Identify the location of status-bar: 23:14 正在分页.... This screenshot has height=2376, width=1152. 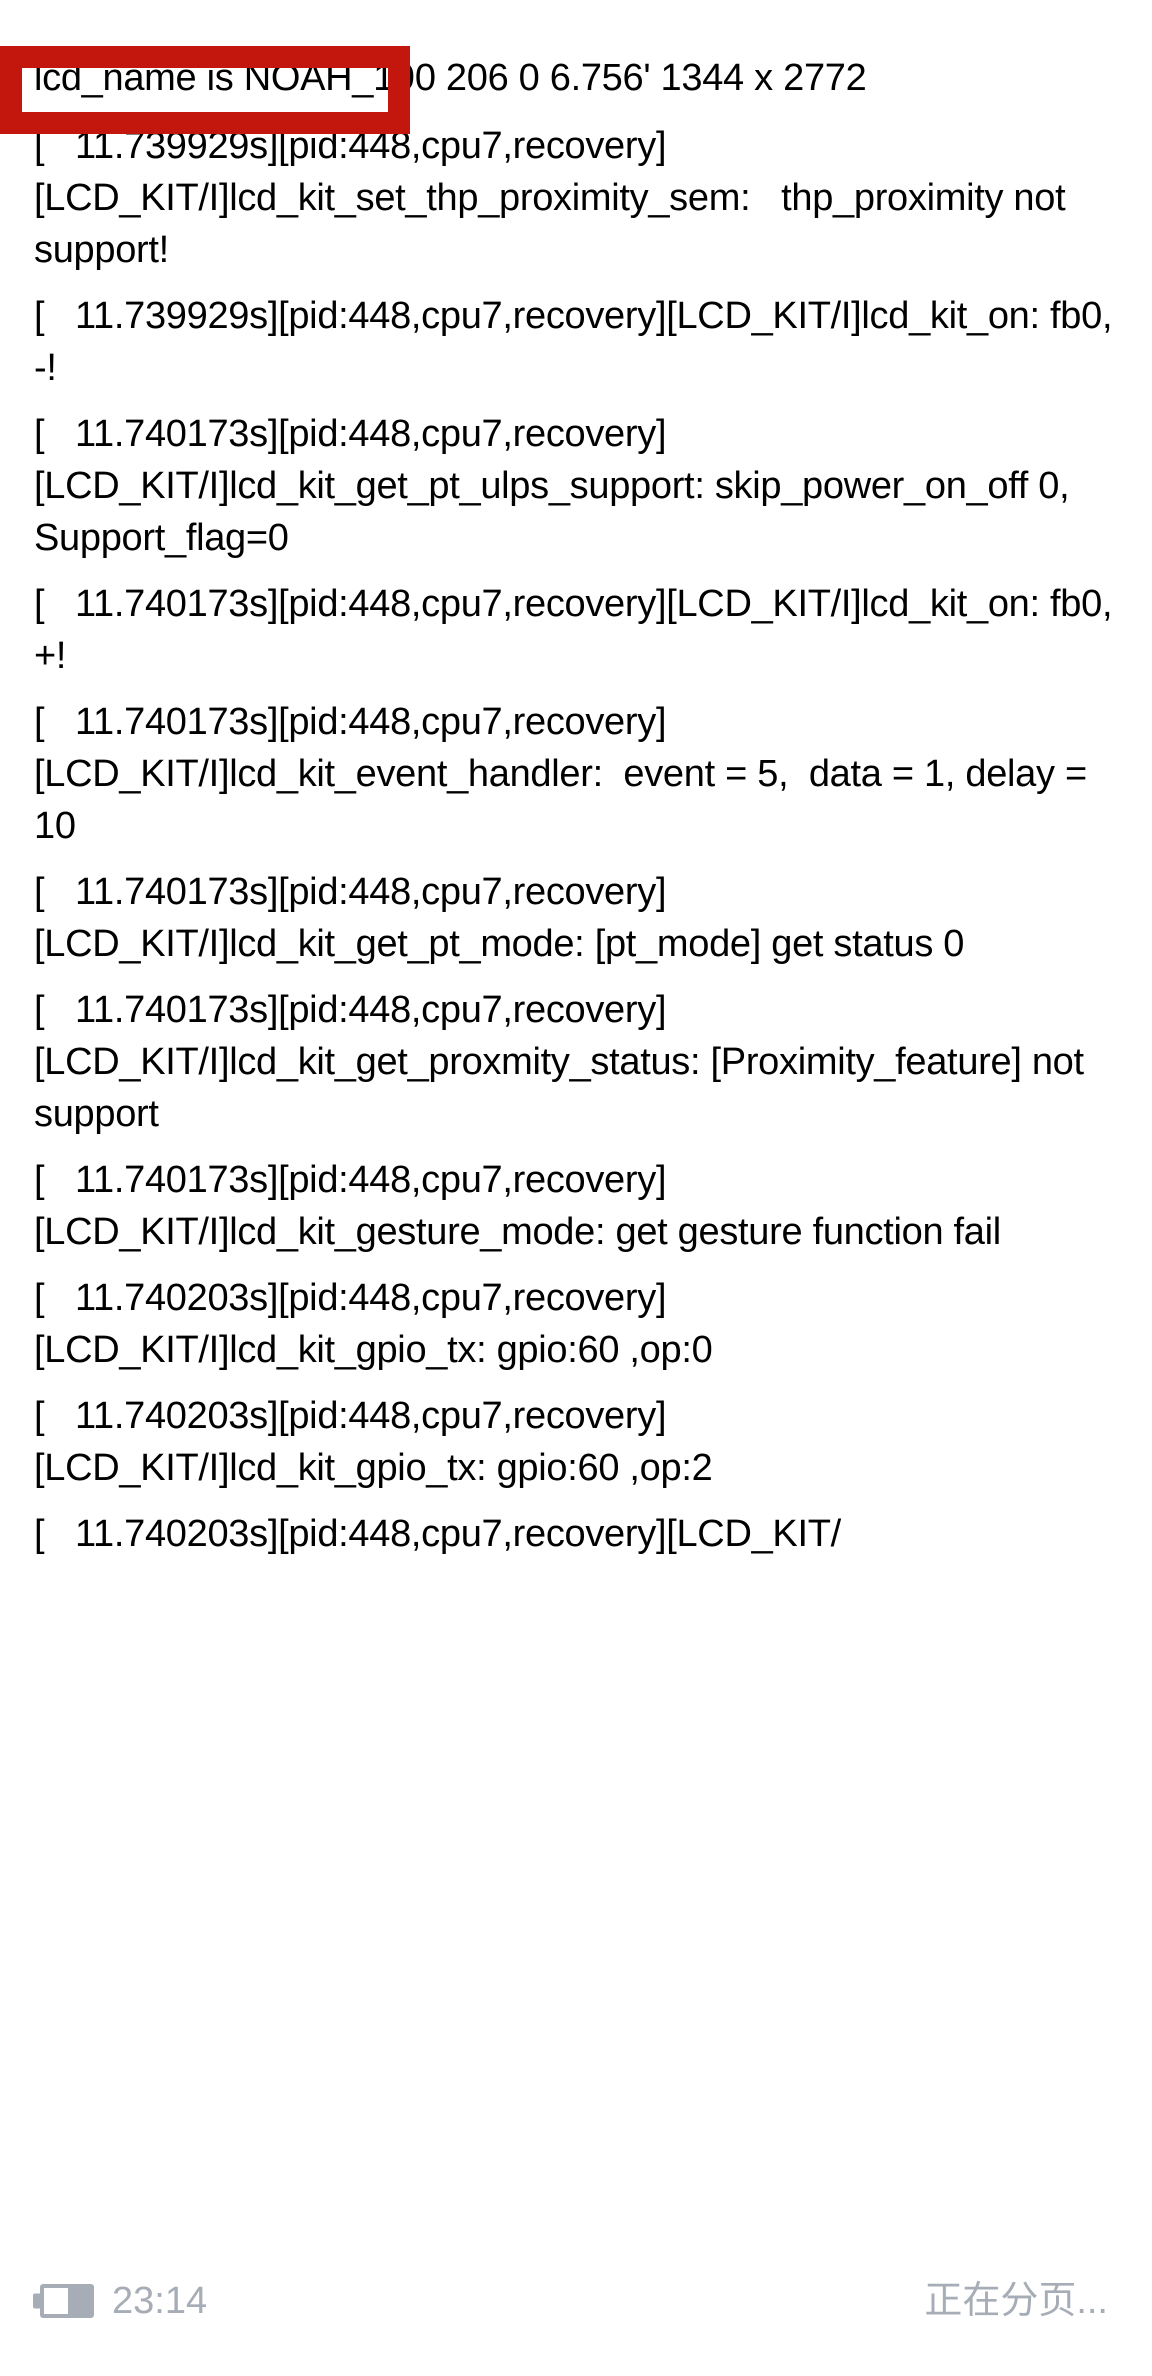
(576, 2301).